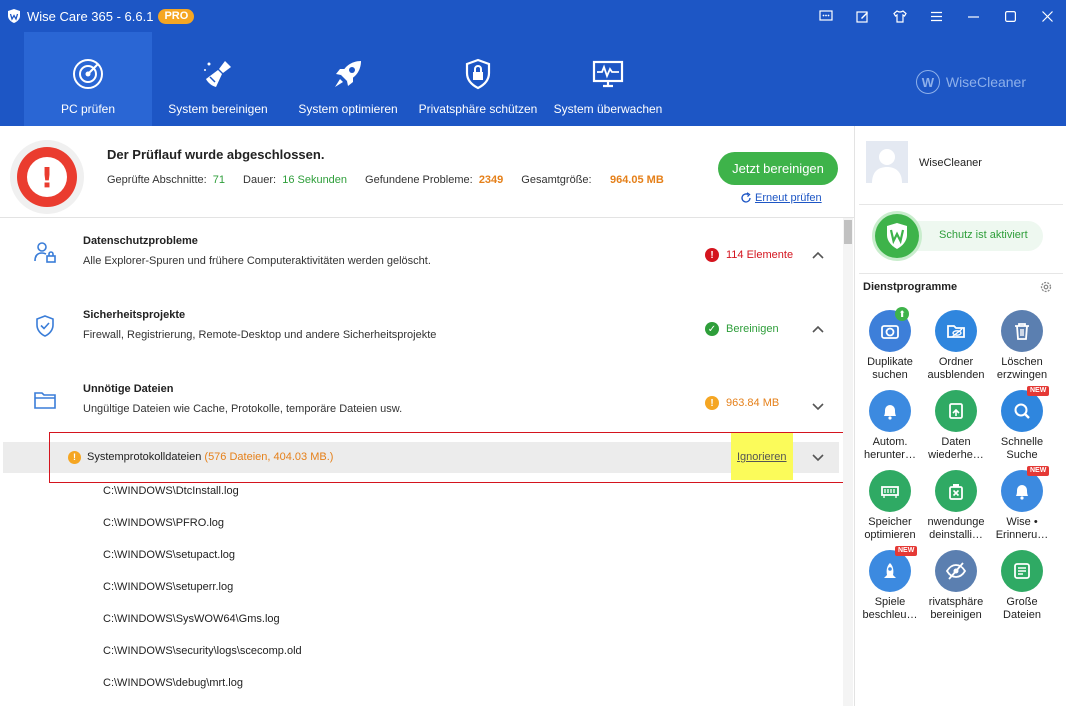 This screenshot has height=706, width=1066. What do you see at coordinates (712, 403) in the screenshot?
I see `warning-icon: !` at bounding box center [712, 403].